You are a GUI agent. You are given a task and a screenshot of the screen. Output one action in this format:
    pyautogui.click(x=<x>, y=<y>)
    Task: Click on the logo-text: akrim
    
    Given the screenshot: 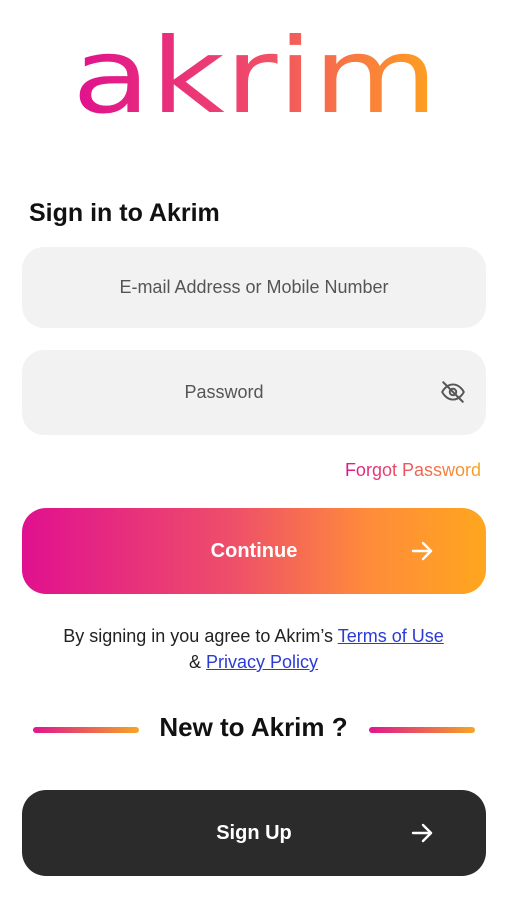 What is the action you would take?
    pyautogui.click(x=255, y=75)
    